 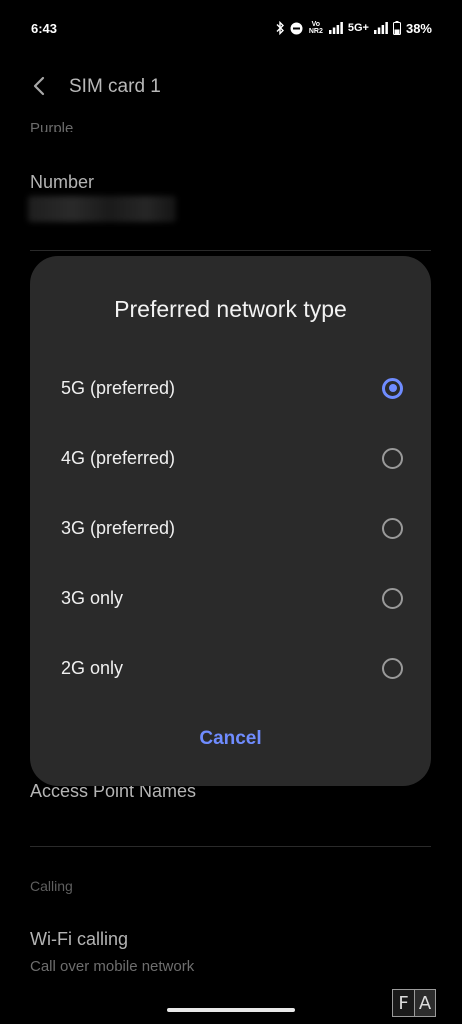 What do you see at coordinates (392, 388) in the screenshot?
I see `radio-selected` at bounding box center [392, 388].